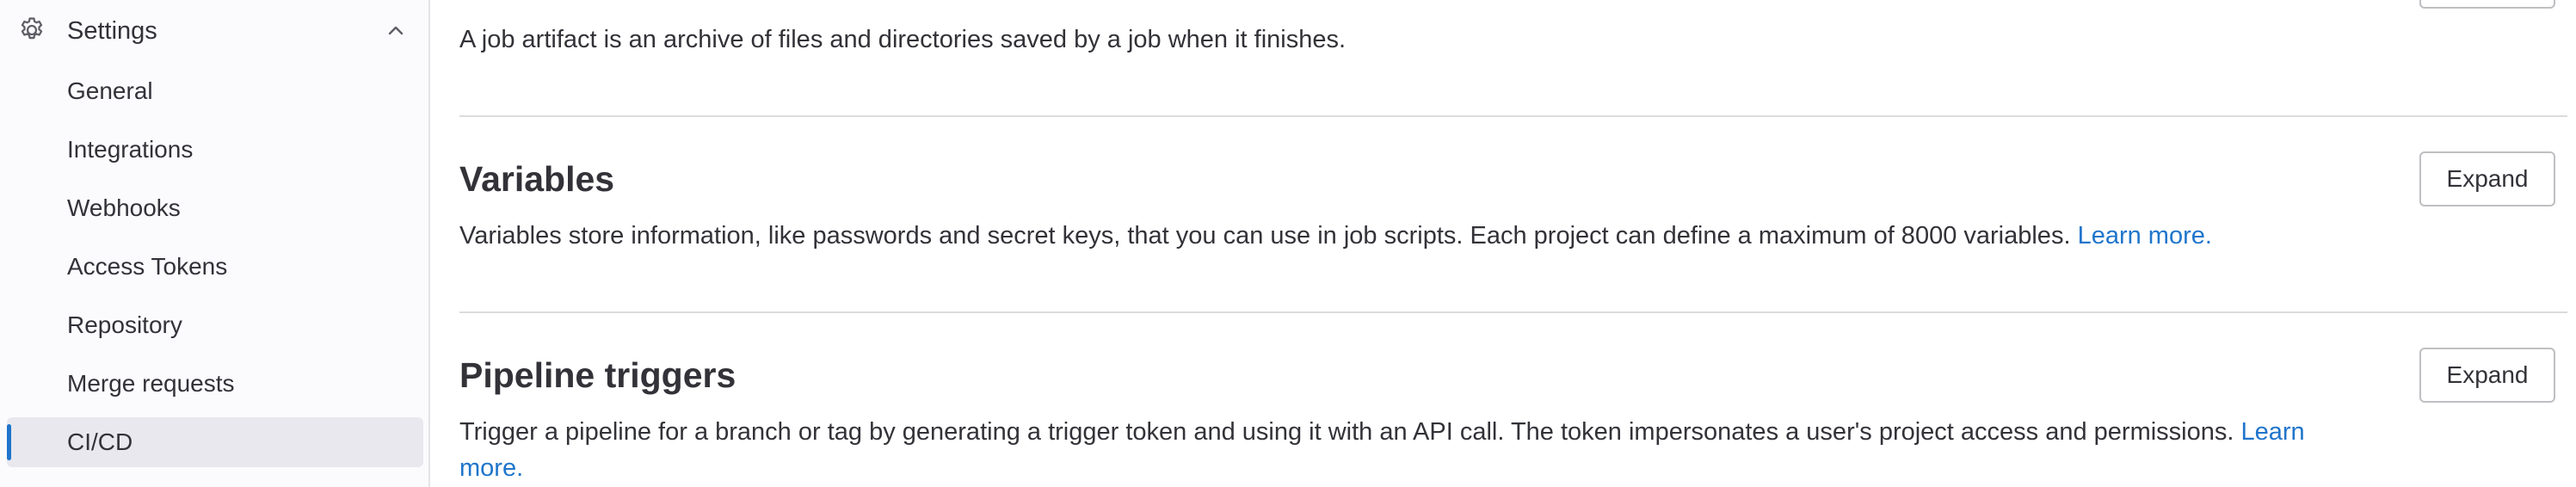 The width and height of the screenshot is (2576, 487). What do you see at coordinates (9, 442) in the screenshot?
I see `active-indicator` at bounding box center [9, 442].